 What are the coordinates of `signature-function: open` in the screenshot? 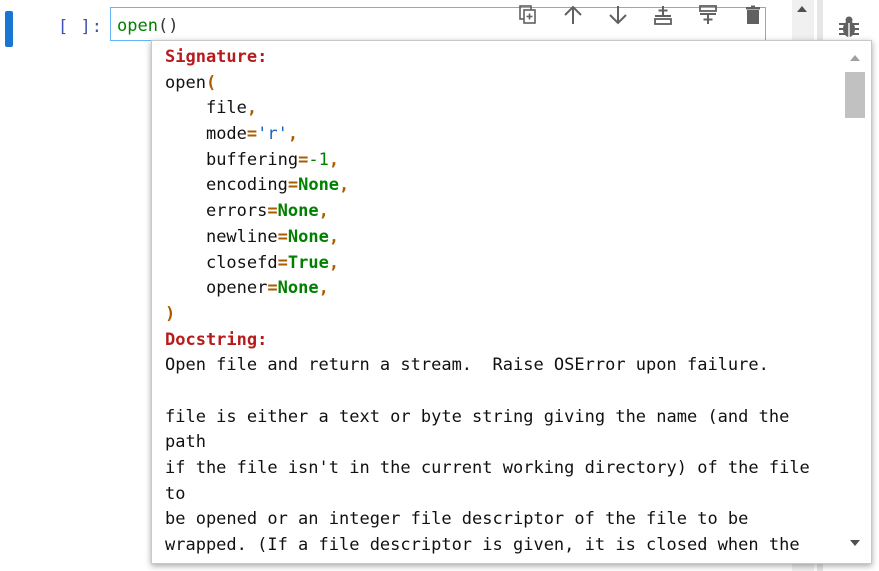 It's located at (185, 82).